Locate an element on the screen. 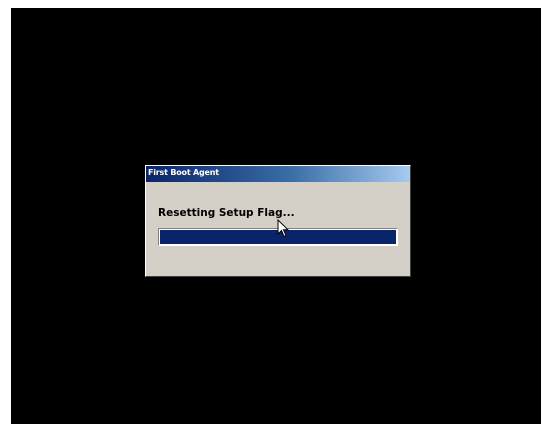 This screenshot has height=428, width=549. mouse-pointer-icon is located at coordinates (283, 228).